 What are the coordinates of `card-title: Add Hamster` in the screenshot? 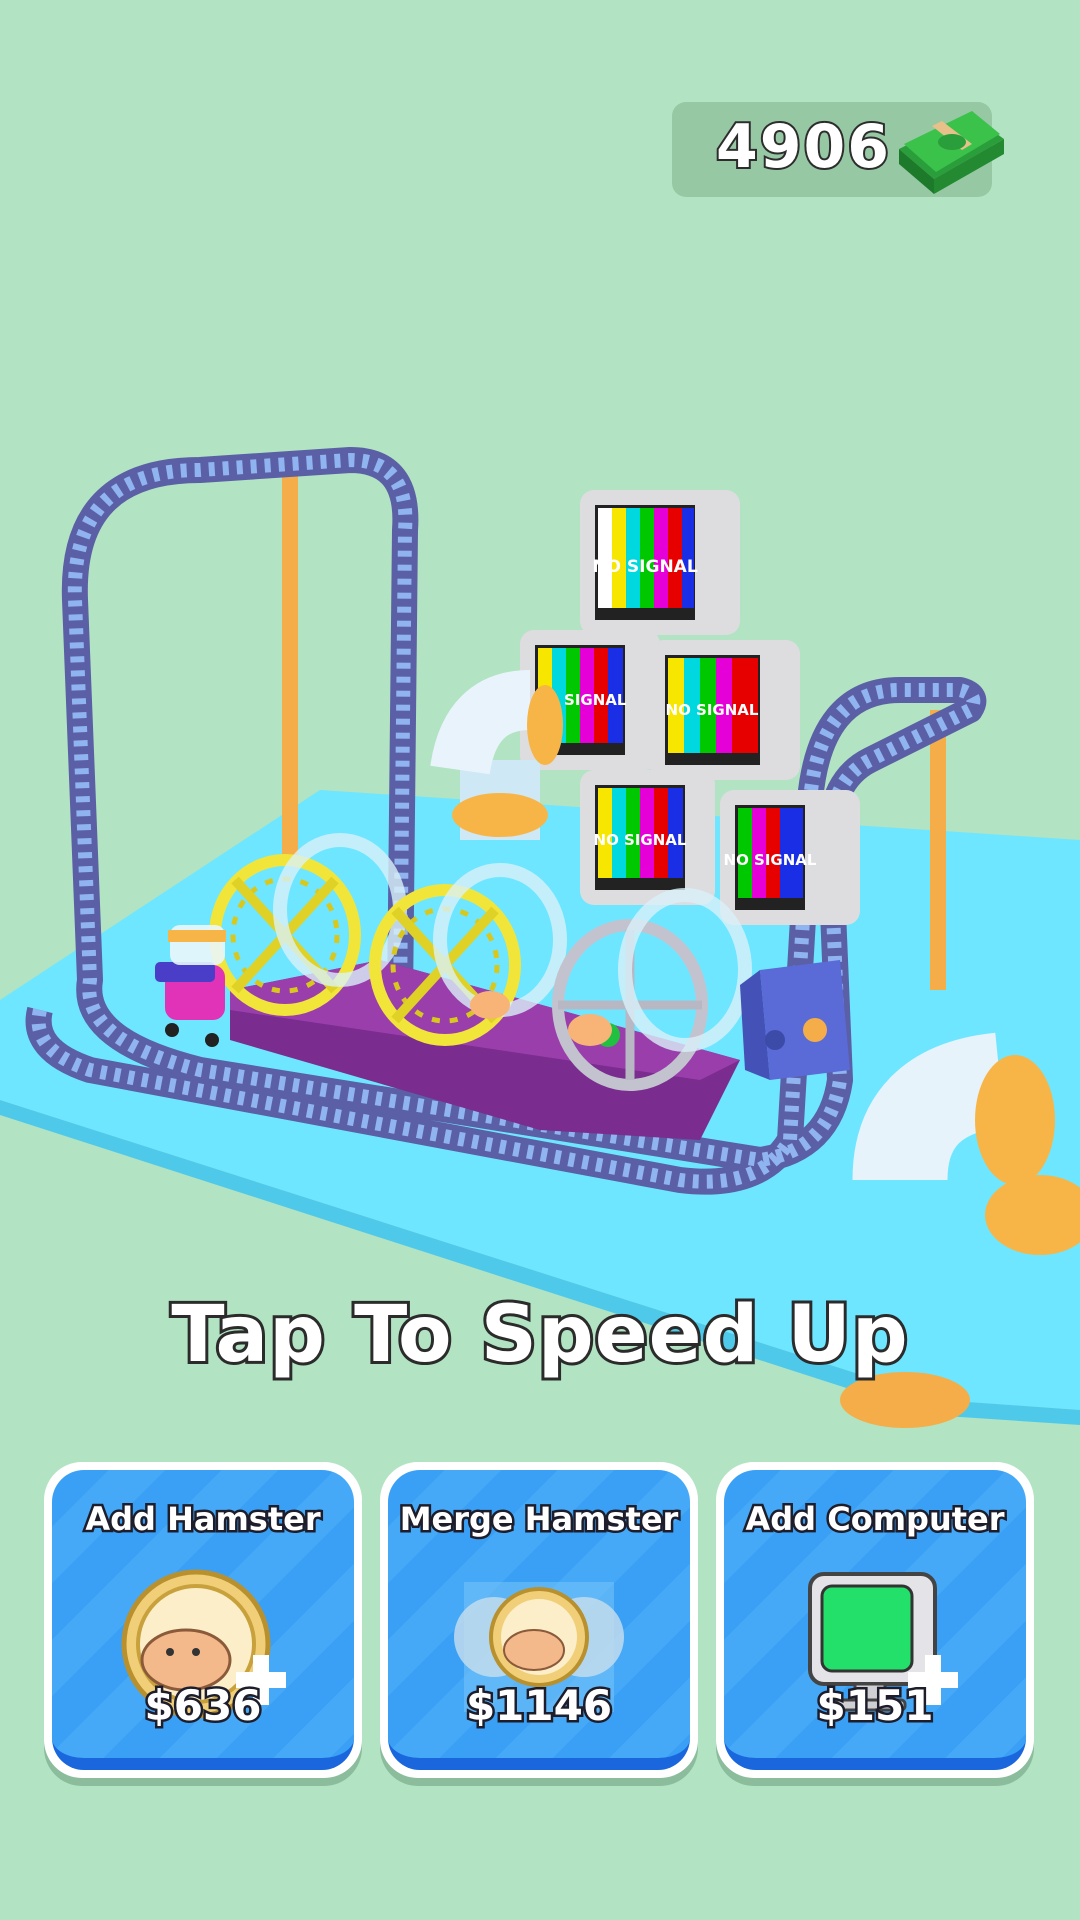 It's located at (203, 1519).